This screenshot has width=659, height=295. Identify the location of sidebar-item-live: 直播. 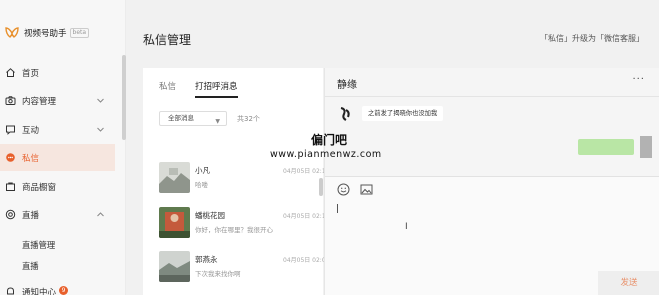
(57, 214).